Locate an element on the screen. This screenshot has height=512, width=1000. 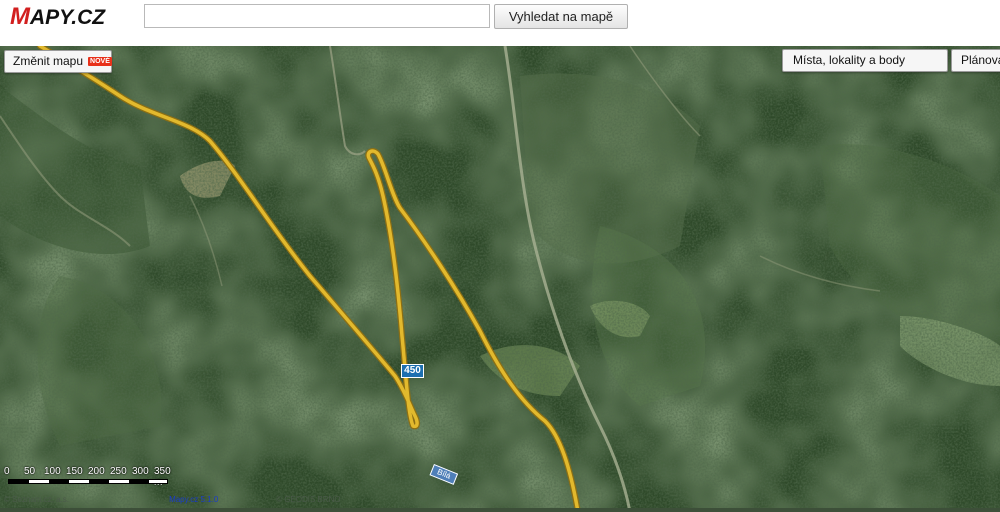
planning-button: Plánova is located at coordinates (975, 60).